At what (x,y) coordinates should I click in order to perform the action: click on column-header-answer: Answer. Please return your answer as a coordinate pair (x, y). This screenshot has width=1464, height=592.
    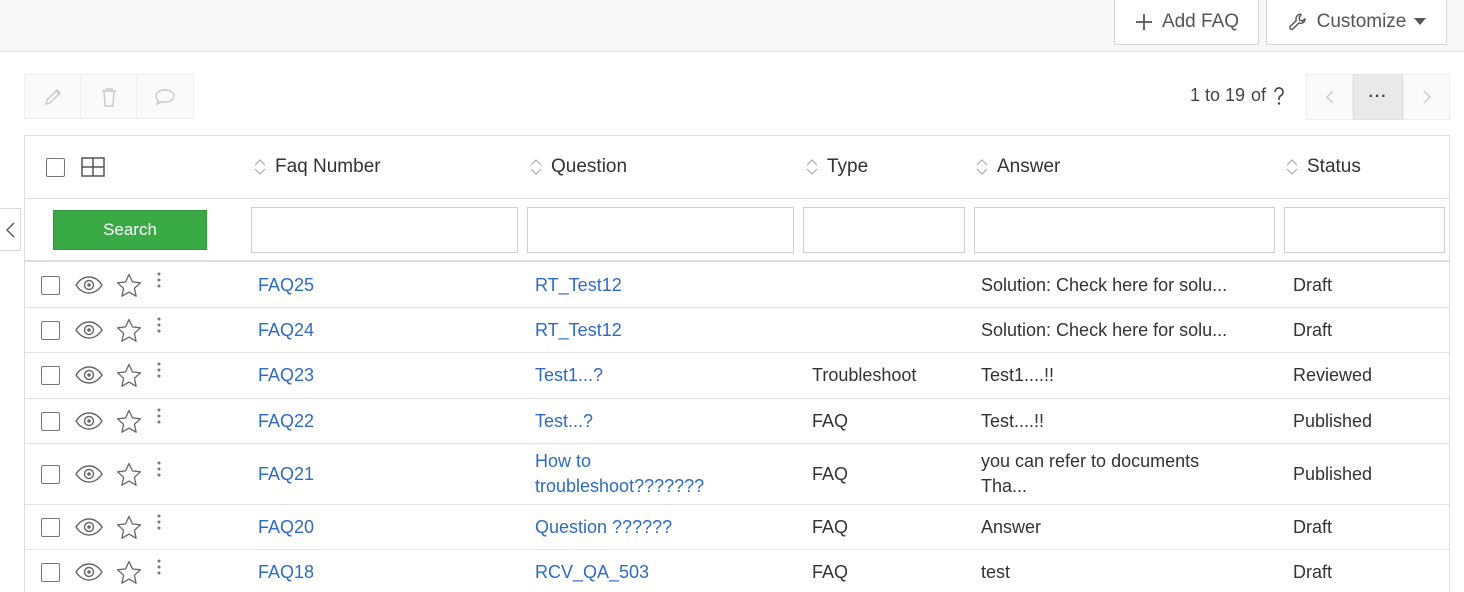
    Looking at the image, I should click on (1018, 167).